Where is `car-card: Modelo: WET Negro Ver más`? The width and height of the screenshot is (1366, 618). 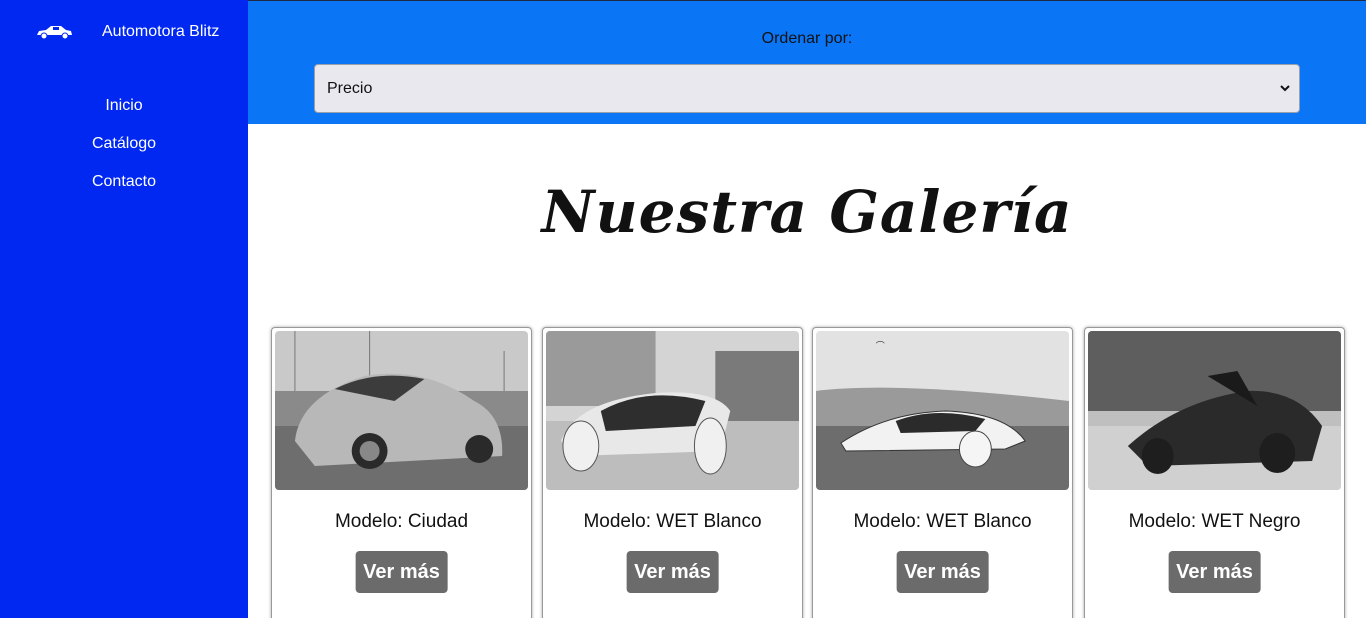
car-card: Modelo: WET Negro Ver más is located at coordinates (1214, 472).